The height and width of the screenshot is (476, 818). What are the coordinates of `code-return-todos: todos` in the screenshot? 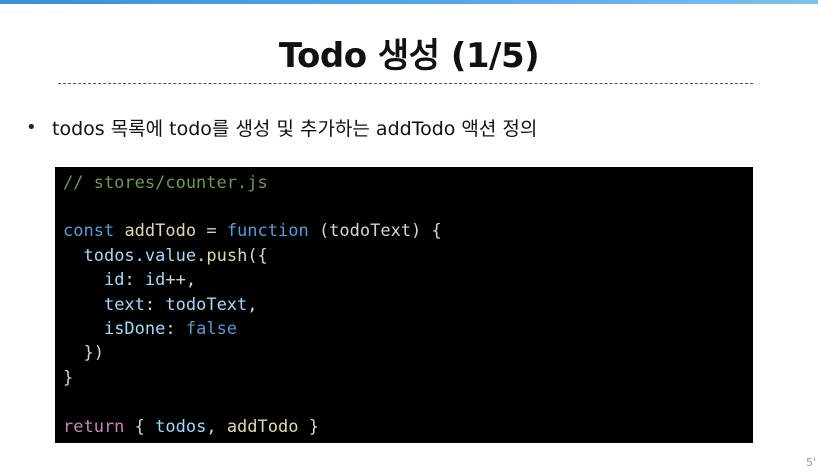 It's located at (181, 427).